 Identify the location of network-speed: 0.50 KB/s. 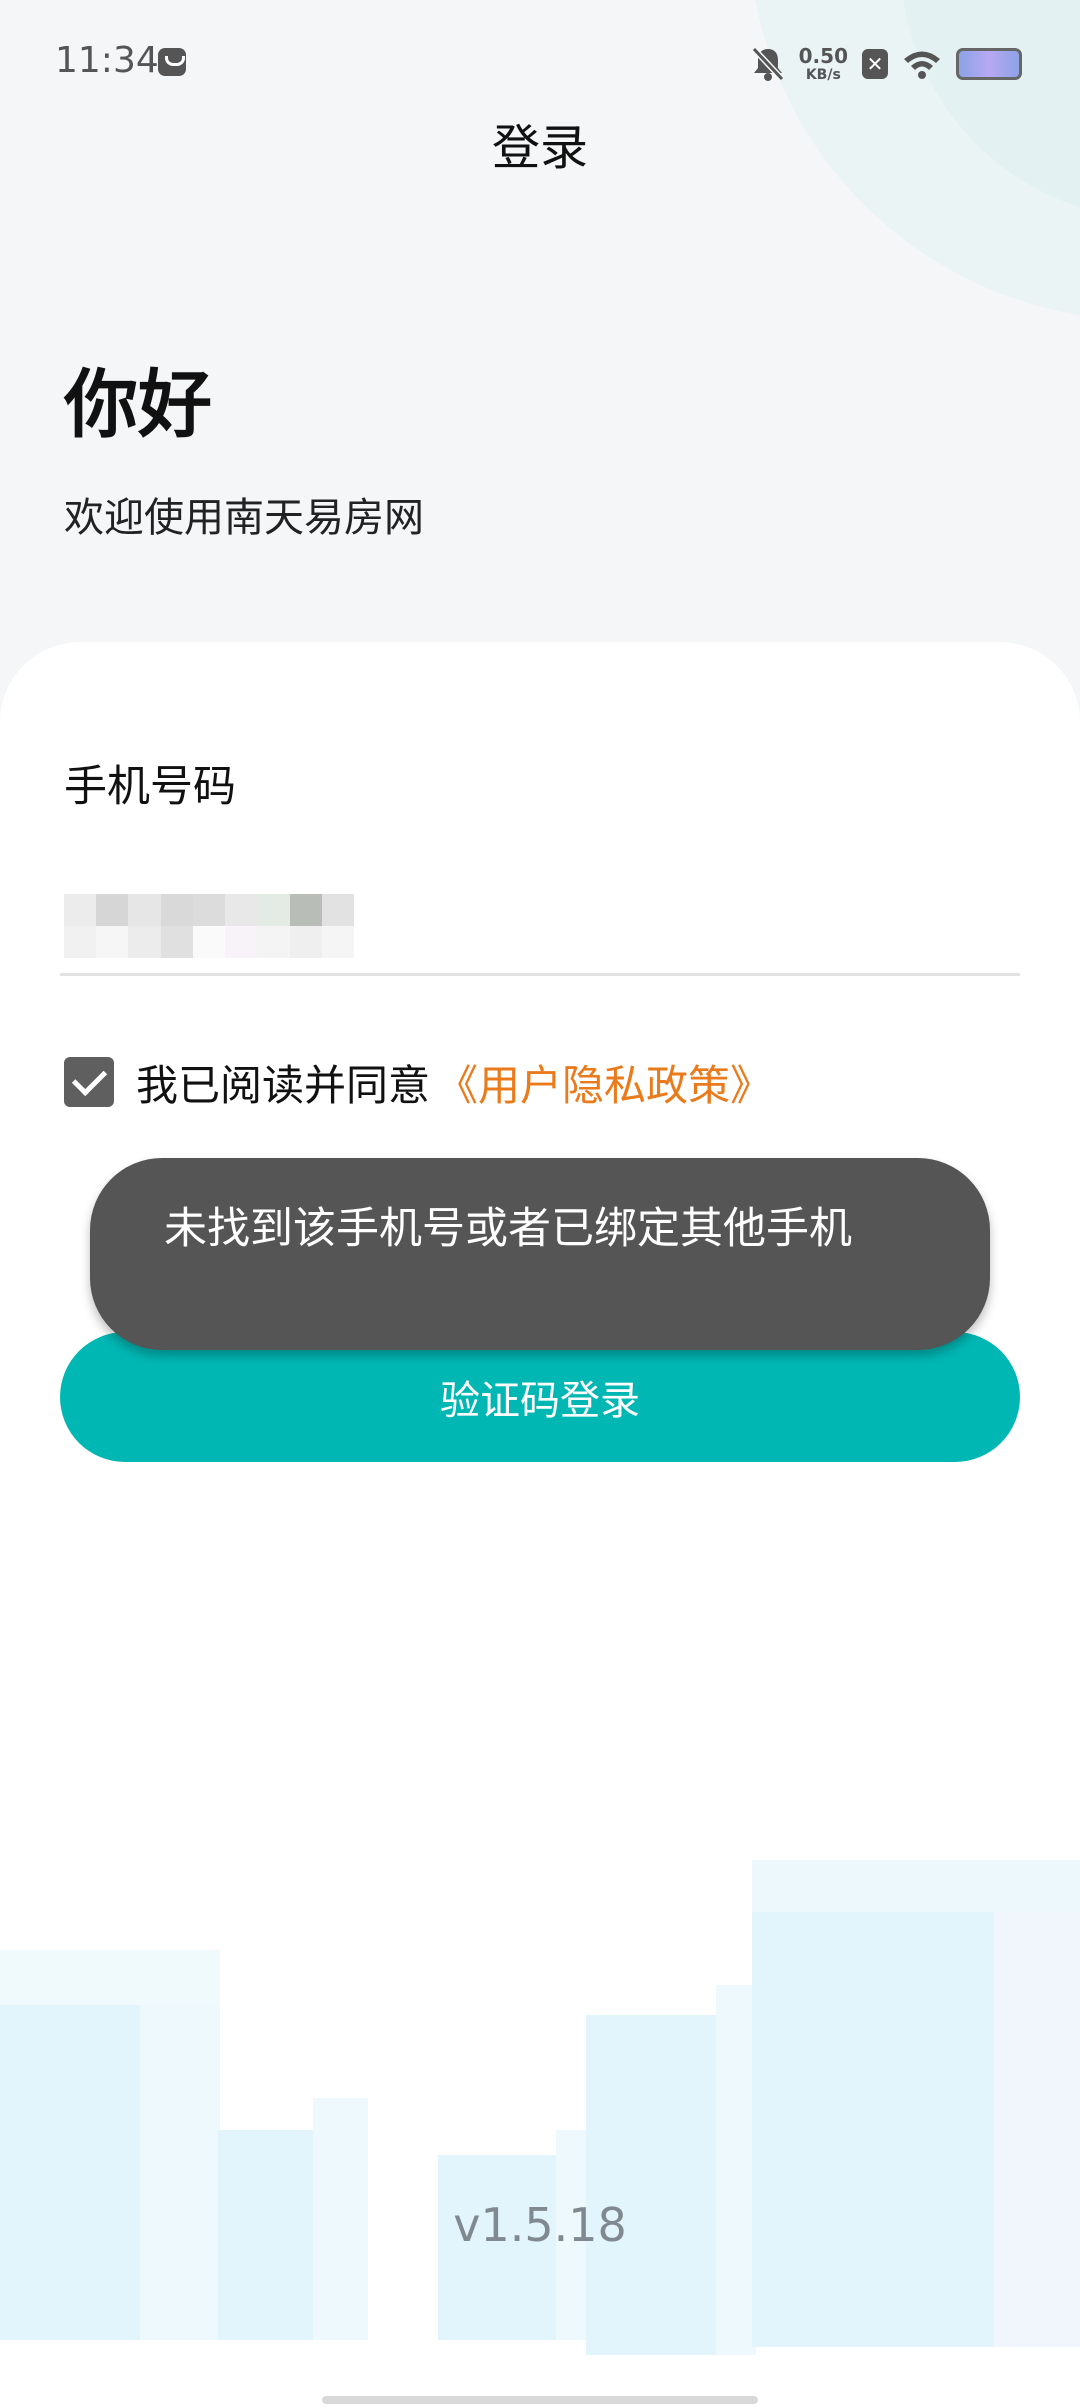
(823, 64).